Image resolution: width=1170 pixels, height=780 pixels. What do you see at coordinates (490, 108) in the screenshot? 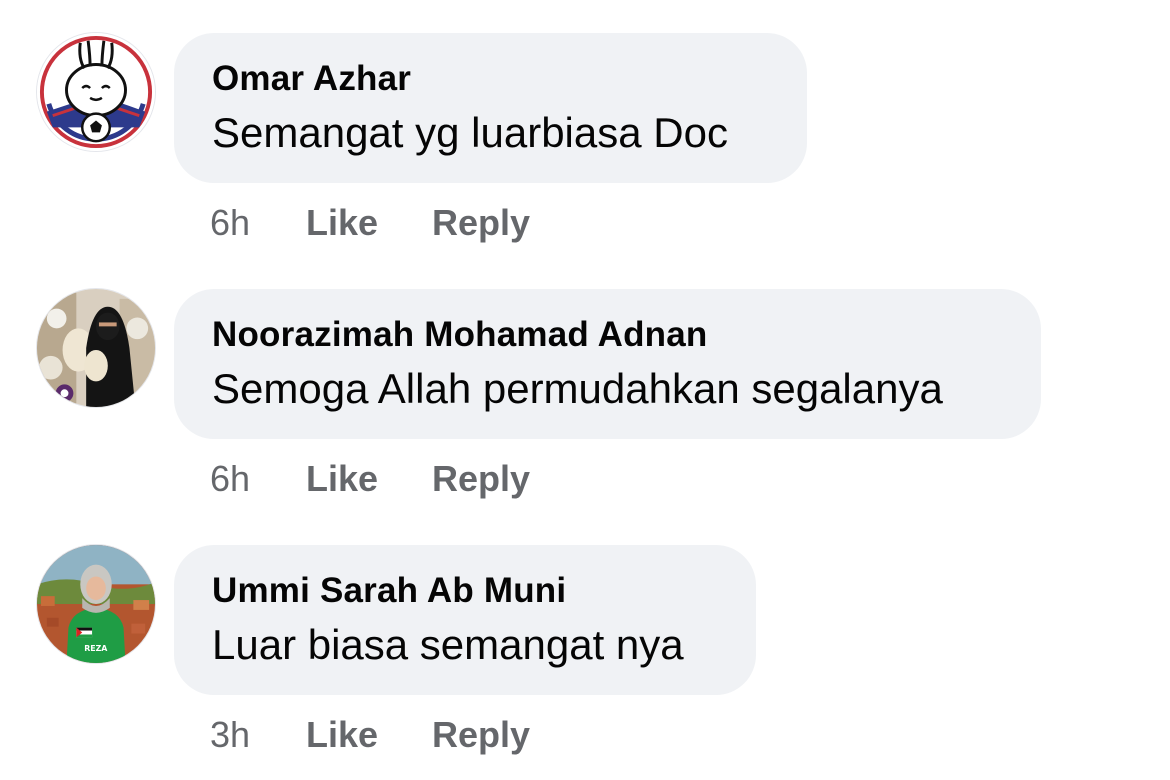
I see `comment-bubble: Omar Azhar Semangat yg luarbiasa Doc` at bounding box center [490, 108].